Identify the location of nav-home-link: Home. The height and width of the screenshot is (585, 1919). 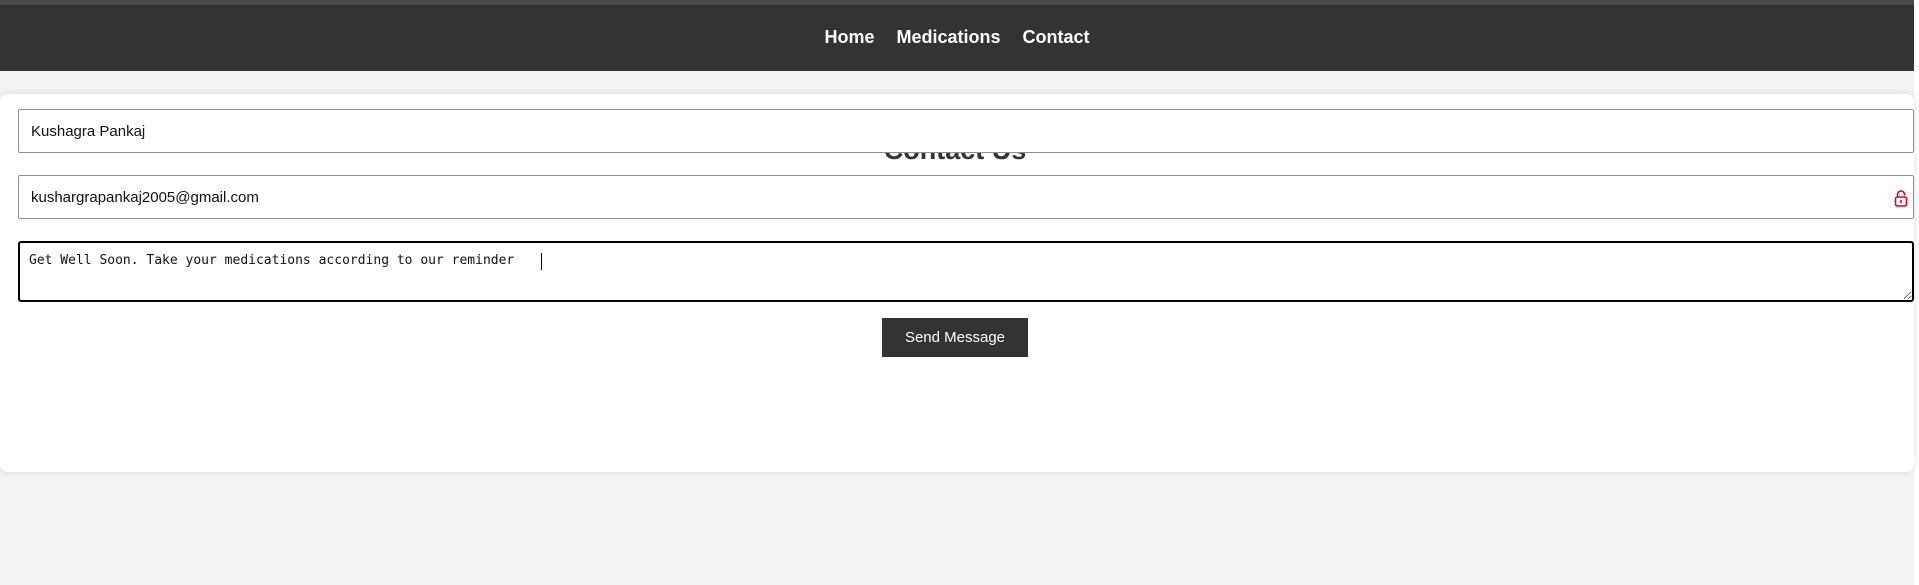
(849, 37).